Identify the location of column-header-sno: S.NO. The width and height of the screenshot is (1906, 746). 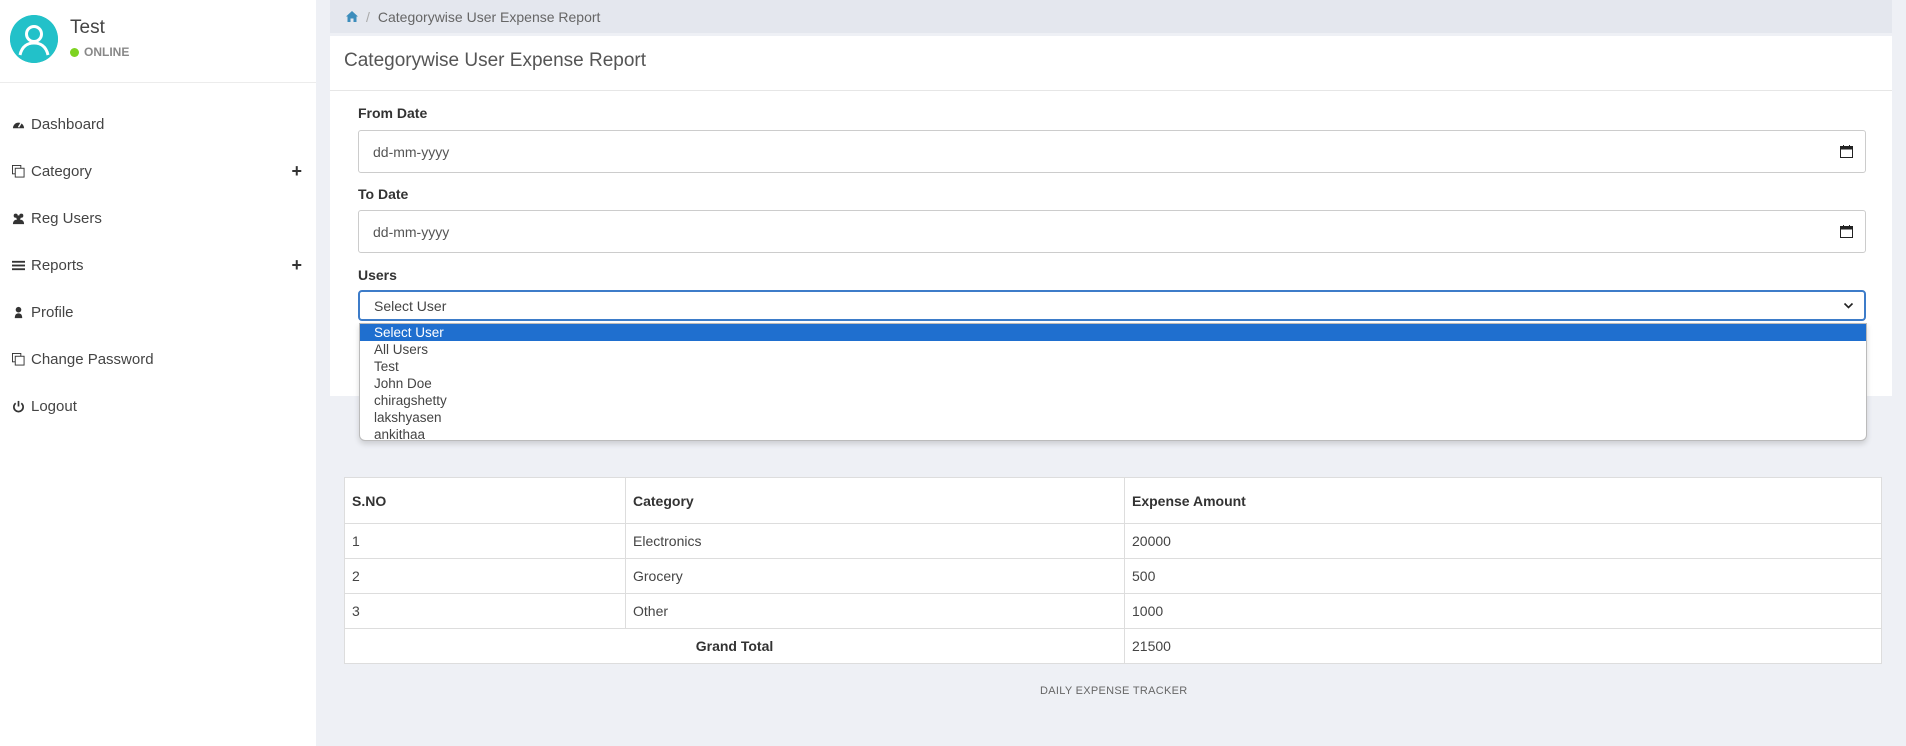
(485, 500).